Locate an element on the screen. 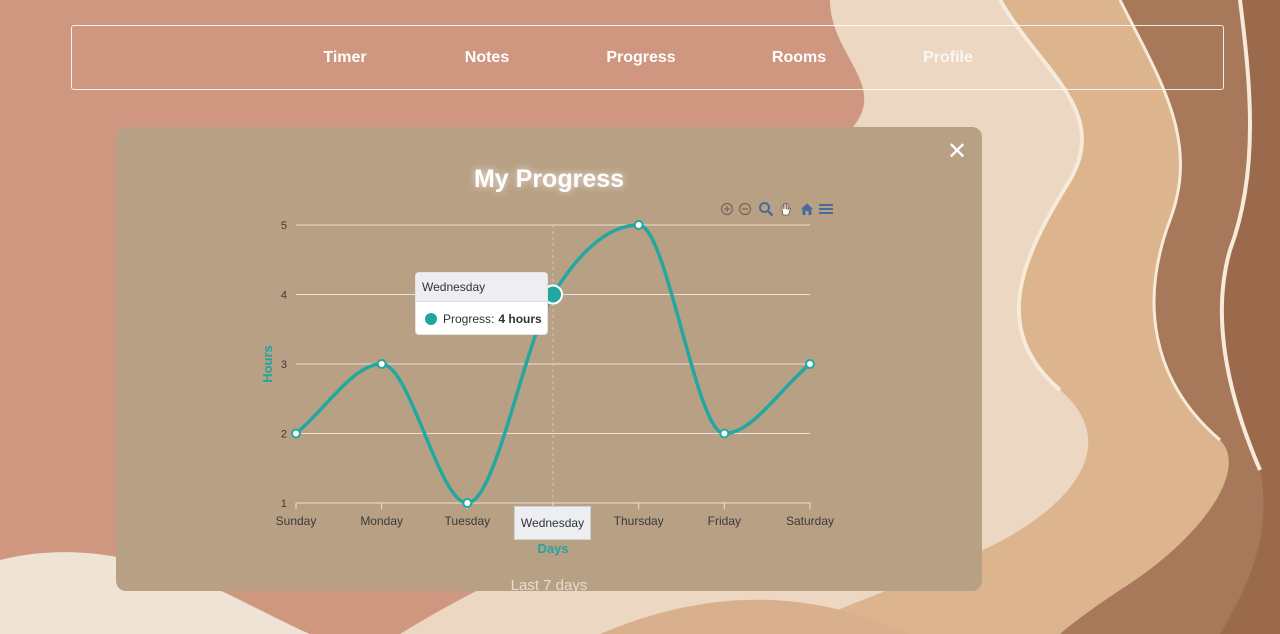 The width and height of the screenshot is (1280, 634). nav-notes: Notes is located at coordinates (487, 58).